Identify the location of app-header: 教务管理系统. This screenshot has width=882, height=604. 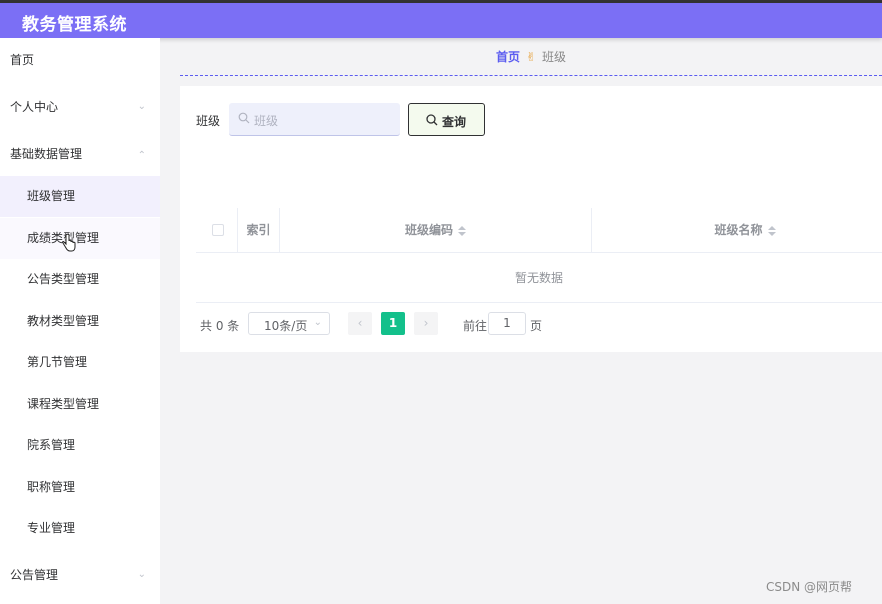
(441, 20).